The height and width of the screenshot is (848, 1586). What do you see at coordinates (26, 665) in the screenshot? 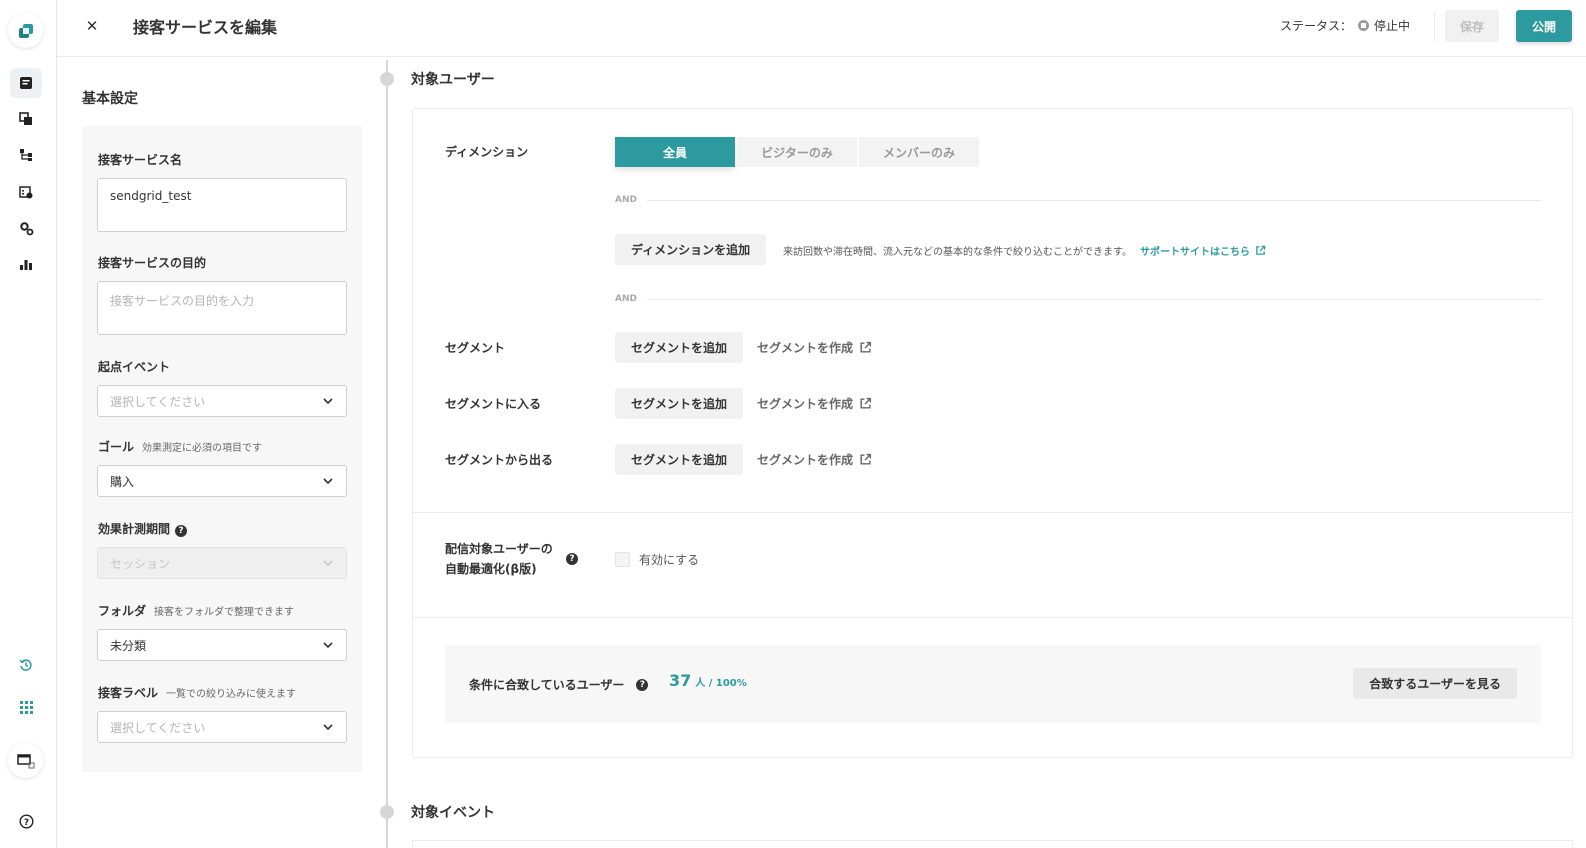
I see `history-icon` at bounding box center [26, 665].